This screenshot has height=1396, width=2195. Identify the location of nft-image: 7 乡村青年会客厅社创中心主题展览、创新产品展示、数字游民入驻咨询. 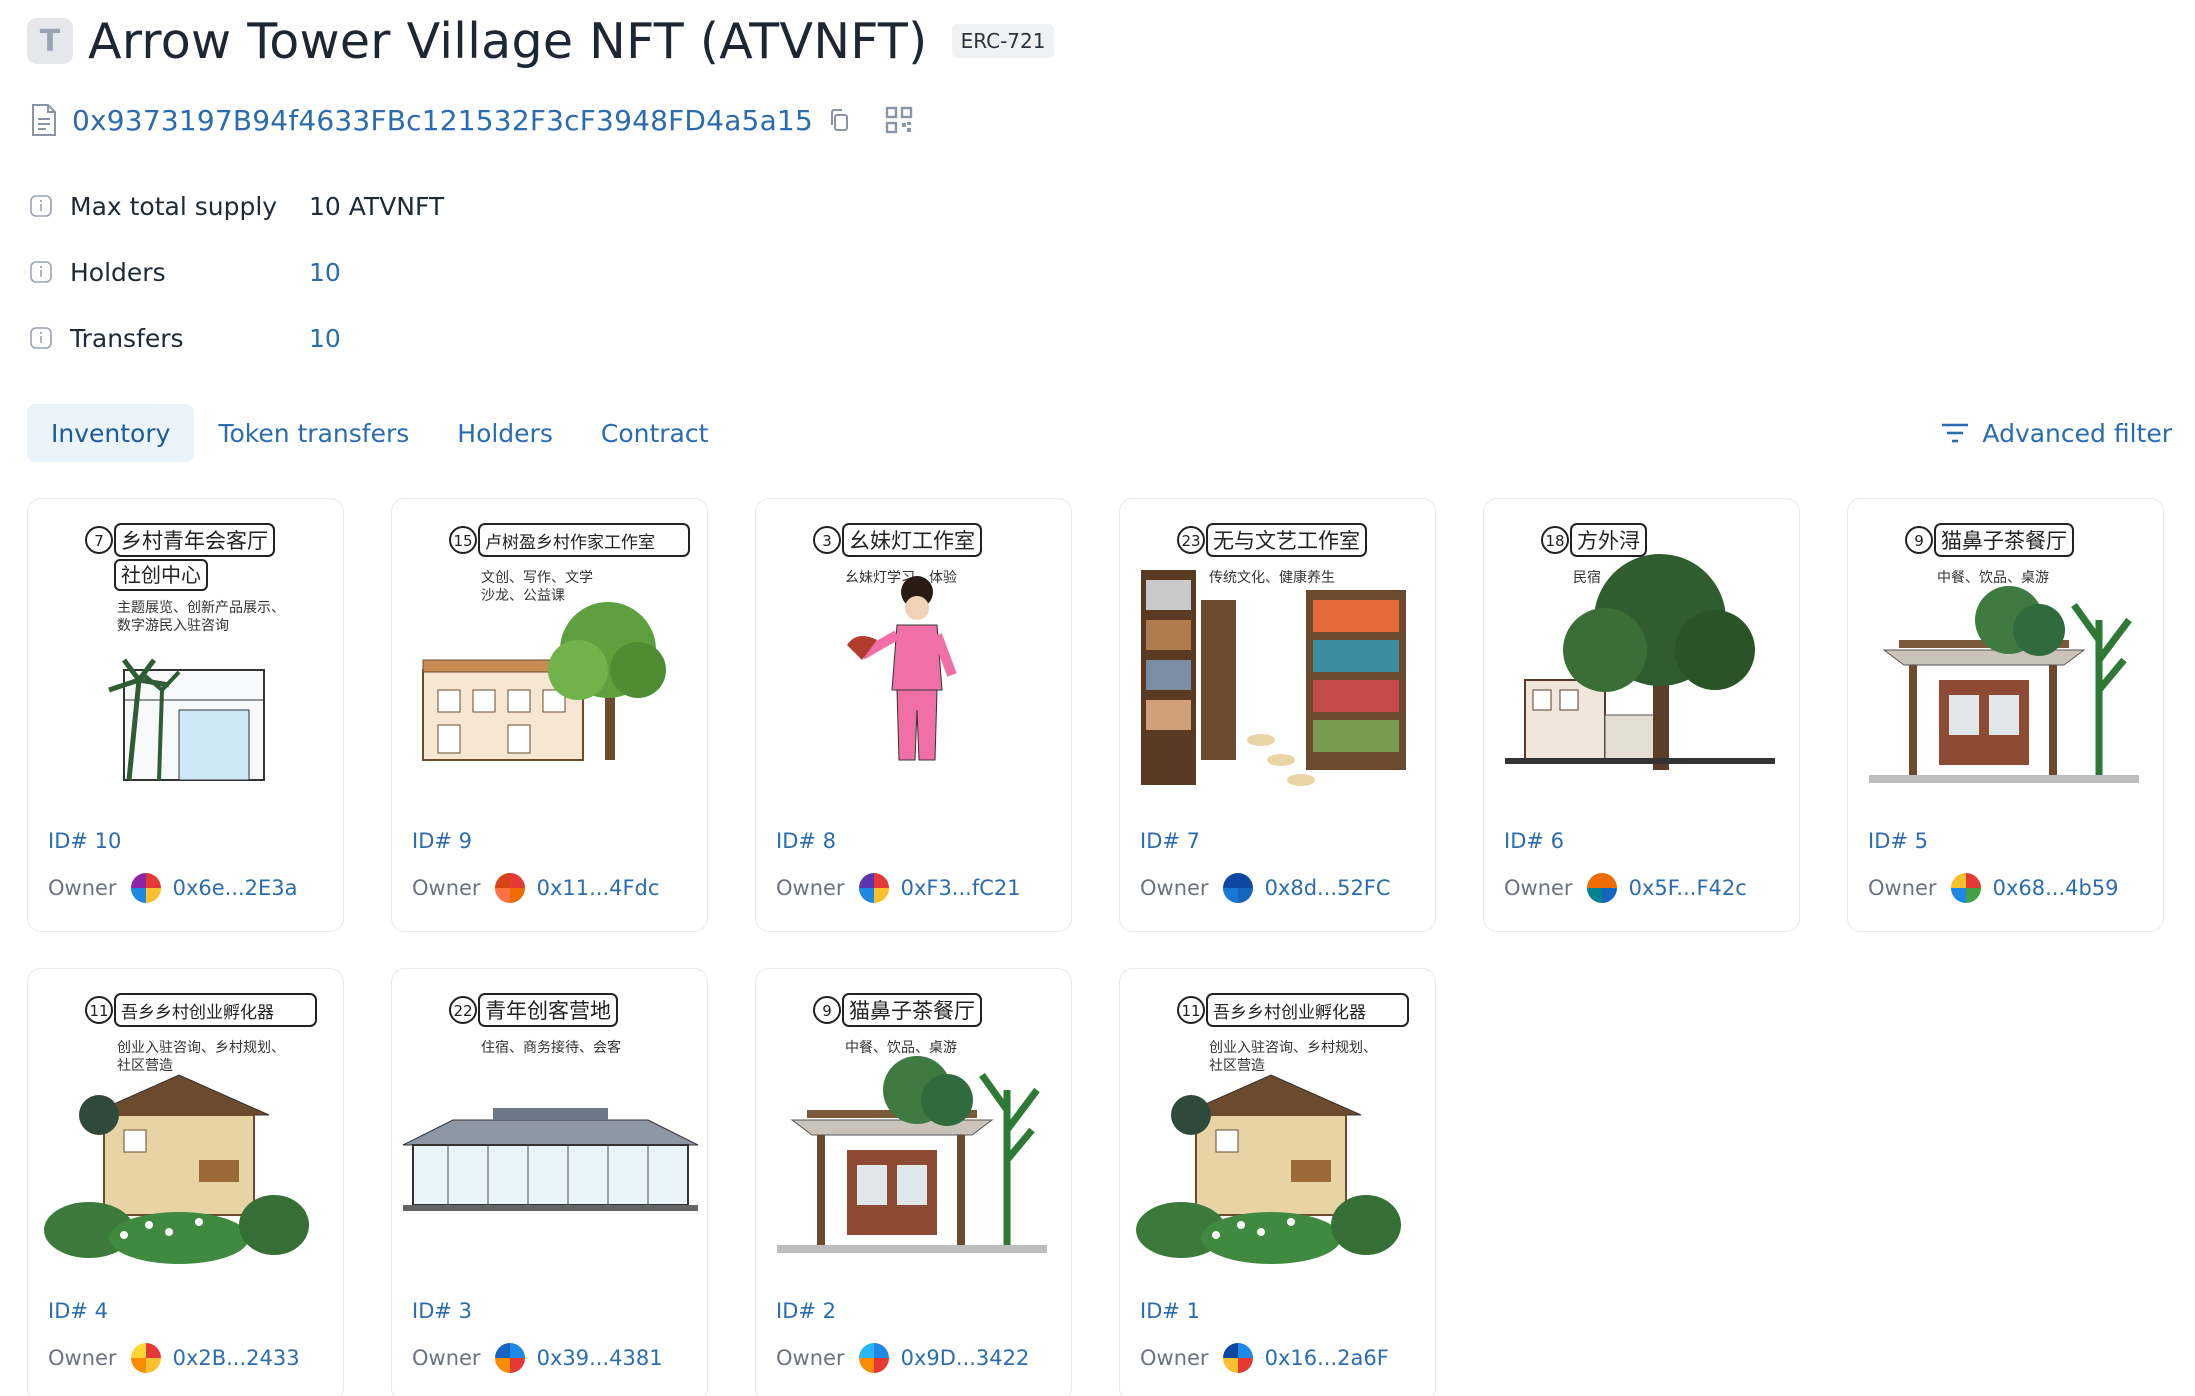
(186, 657).